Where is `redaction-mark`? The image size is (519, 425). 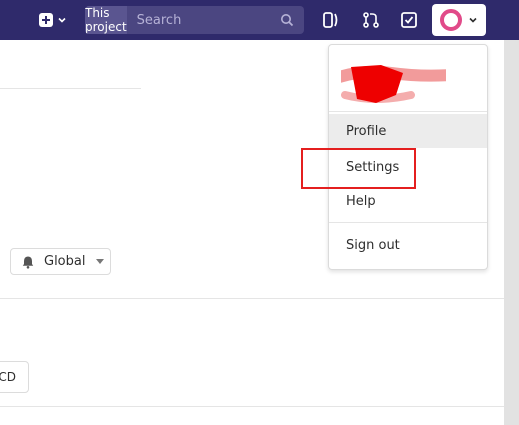 redaction-mark is located at coordinates (393, 84).